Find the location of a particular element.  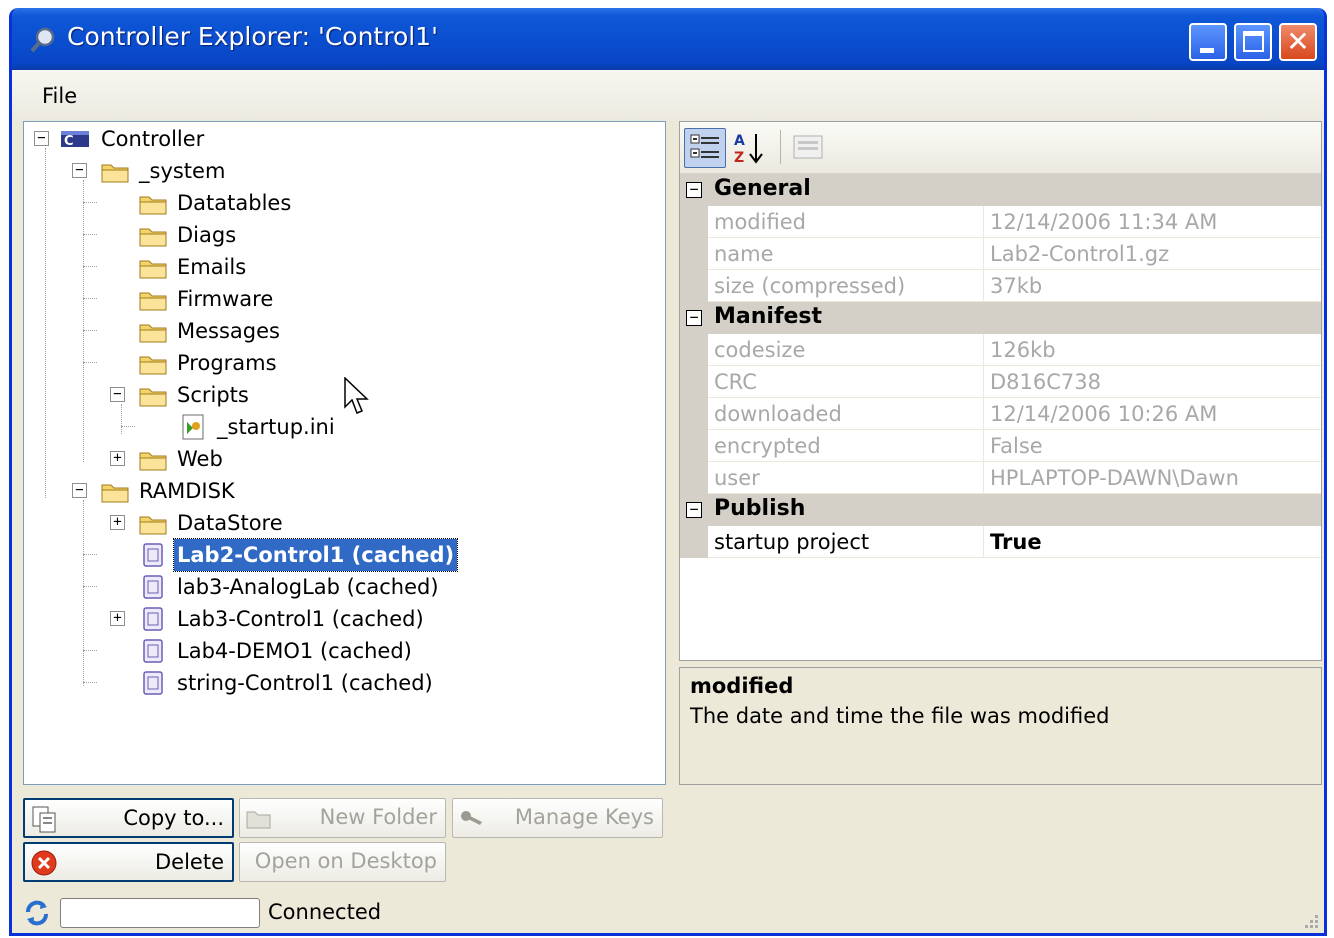

close-button: ✕ is located at coordinates (1298, 42).